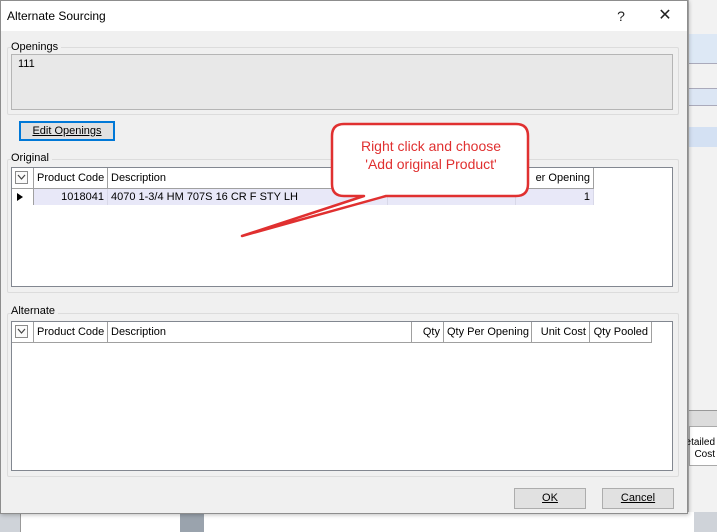 Image resolution: width=717 pixels, height=532 pixels. Describe the element at coordinates (665, 16) in the screenshot. I see `close-button: ✕` at that location.